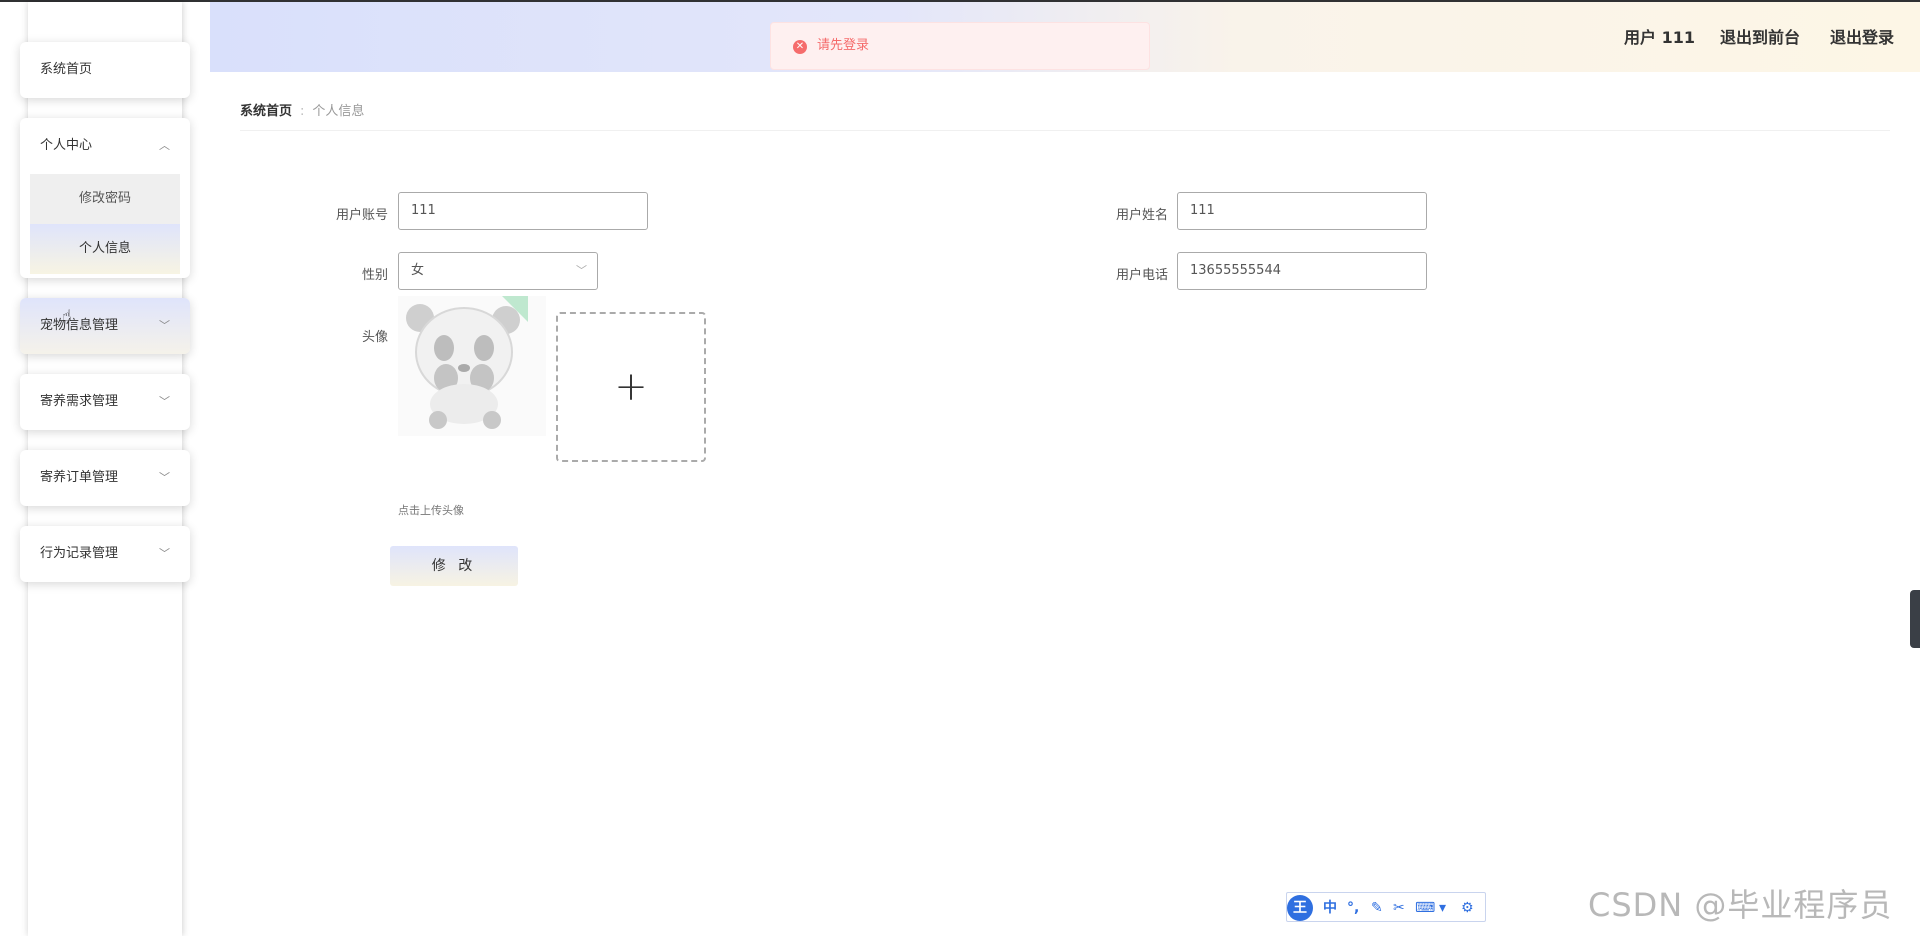 This screenshot has width=1920, height=936. I want to click on avatar-uploader: +, so click(631, 387).